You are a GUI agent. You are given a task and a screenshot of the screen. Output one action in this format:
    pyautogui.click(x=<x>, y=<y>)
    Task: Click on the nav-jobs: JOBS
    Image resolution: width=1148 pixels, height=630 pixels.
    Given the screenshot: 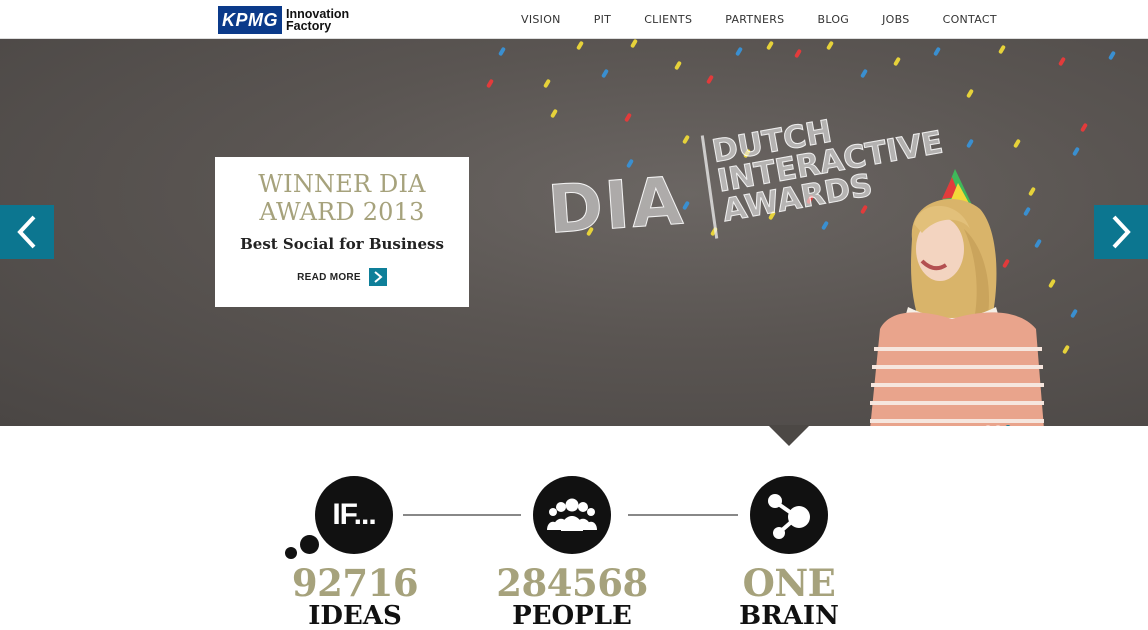 What is the action you would take?
    pyautogui.click(x=895, y=19)
    